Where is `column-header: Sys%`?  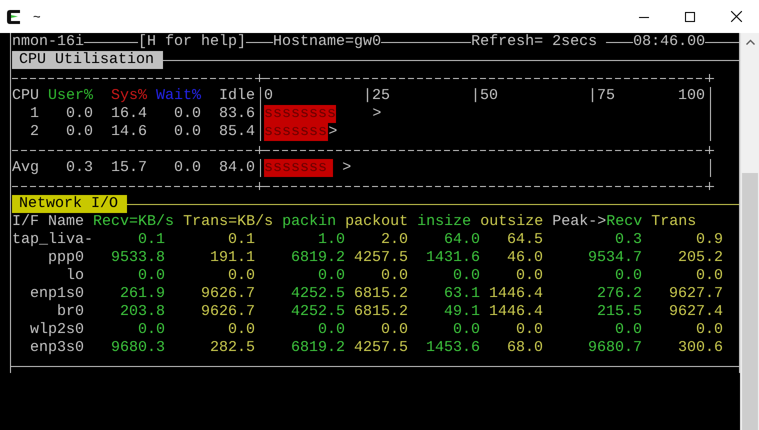 column-header: Sys% is located at coordinates (128, 96).